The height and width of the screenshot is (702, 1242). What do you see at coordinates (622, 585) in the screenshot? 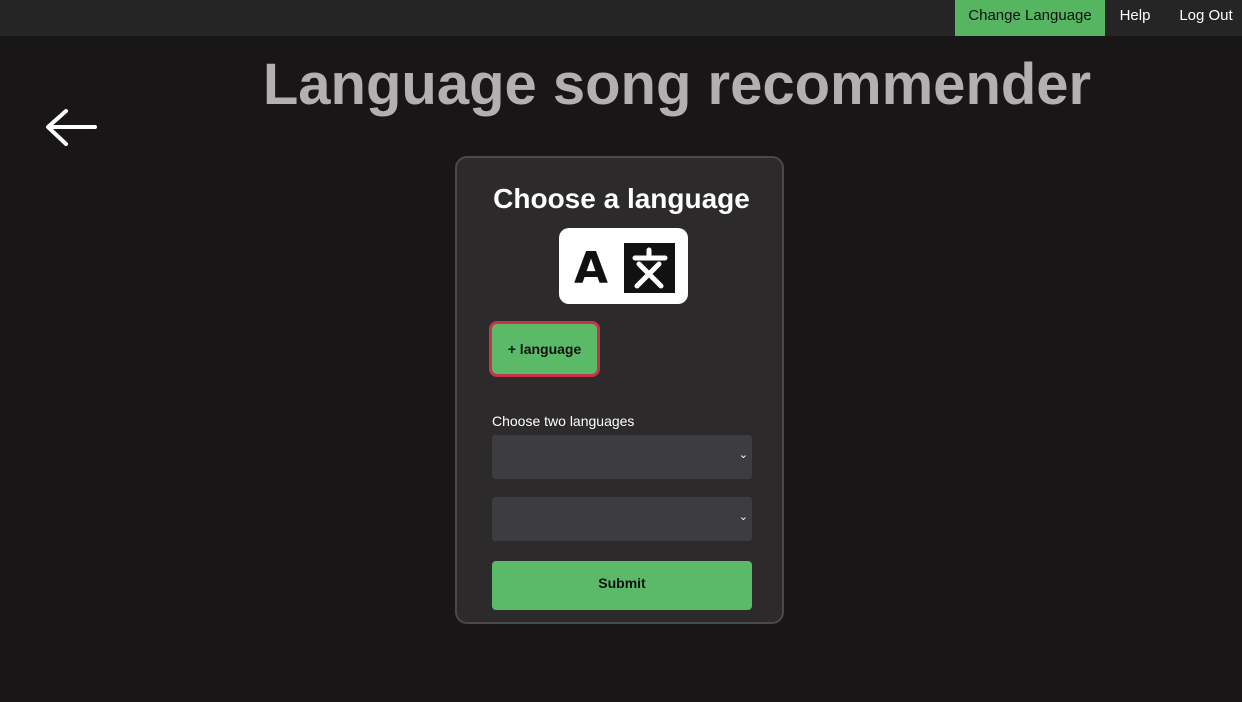
I see `submit-button: Submit` at bounding box center [622, 585].